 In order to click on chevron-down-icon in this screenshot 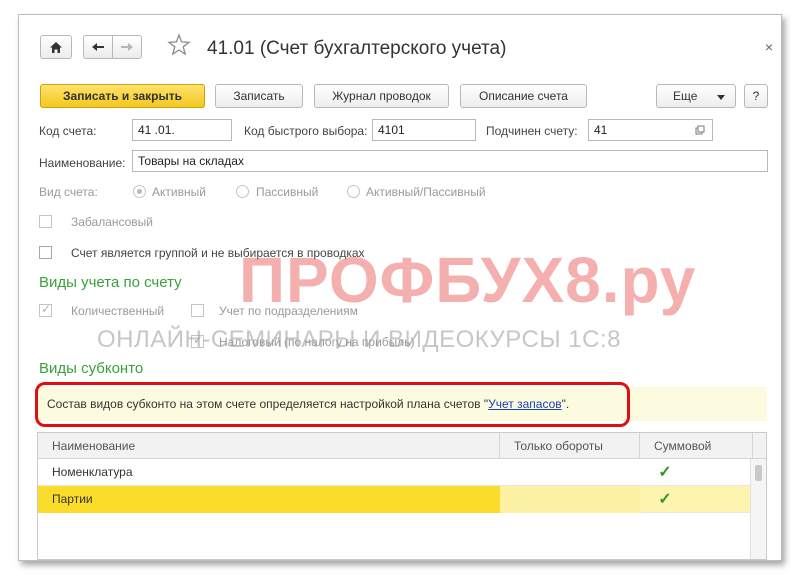, I will do `click(721, 97)`.